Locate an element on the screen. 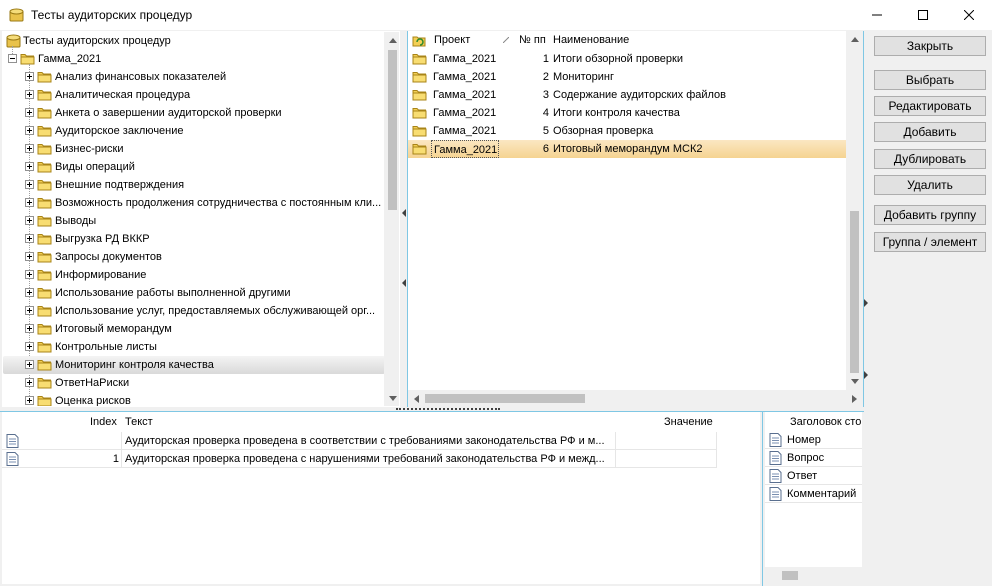 The image size is (992, 586). field-row: Комментарий is located at coordinates (813, 494).